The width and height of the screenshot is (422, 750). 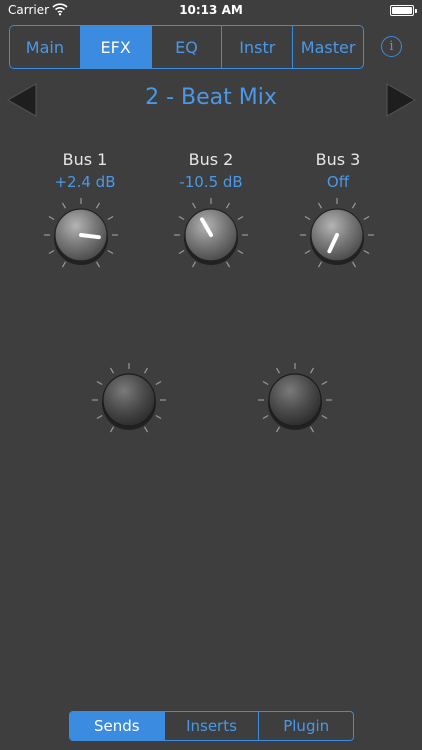 I want to click on bus-2-name: Bus 2, so click(x=211, y=159).